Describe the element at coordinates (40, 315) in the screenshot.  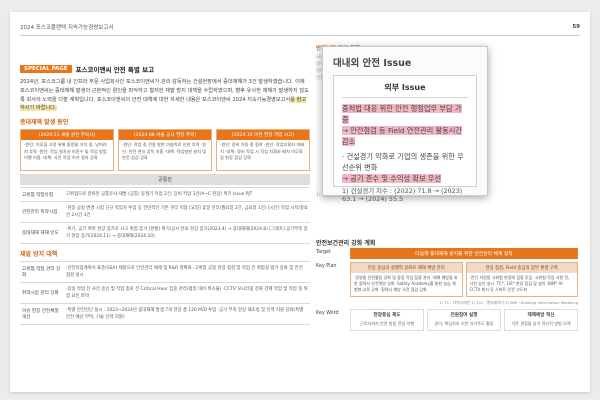
I see `row-key: 이슈 현장 안전체질 개선` at that location.